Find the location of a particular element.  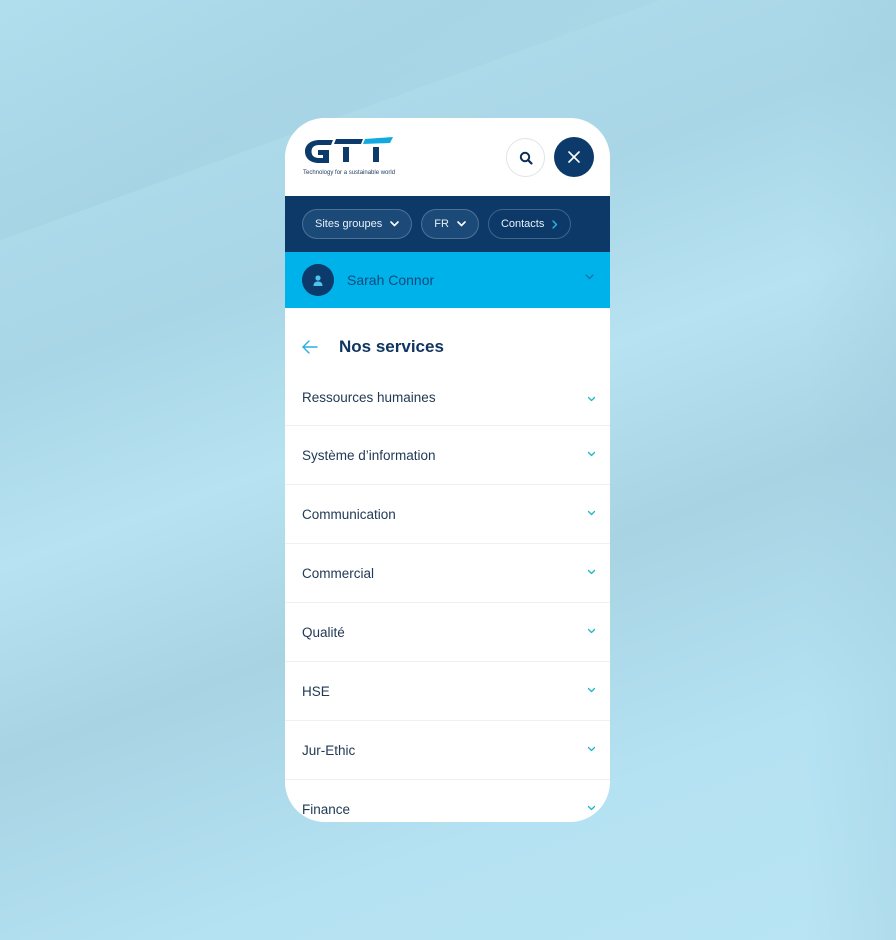

service-item-qualite: Qualité is located at coordinates (447, 632).